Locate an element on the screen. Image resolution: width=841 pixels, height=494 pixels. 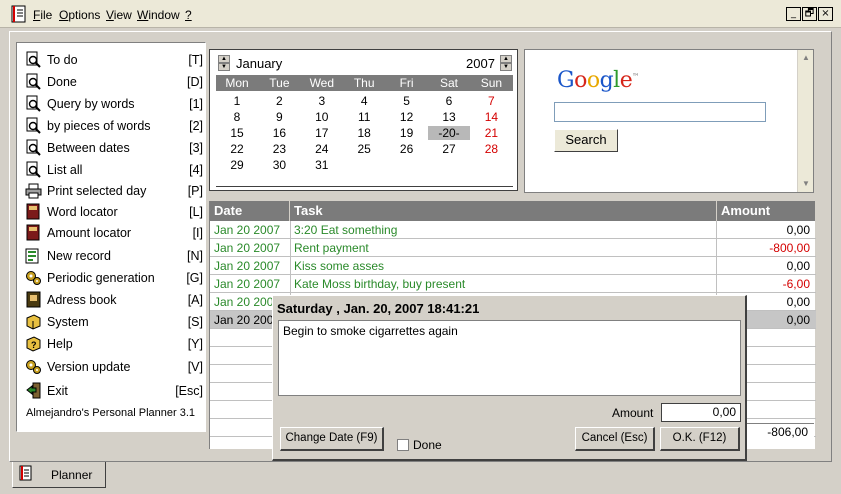
column-header-amount: Amount is located at coordinates (766, 211).